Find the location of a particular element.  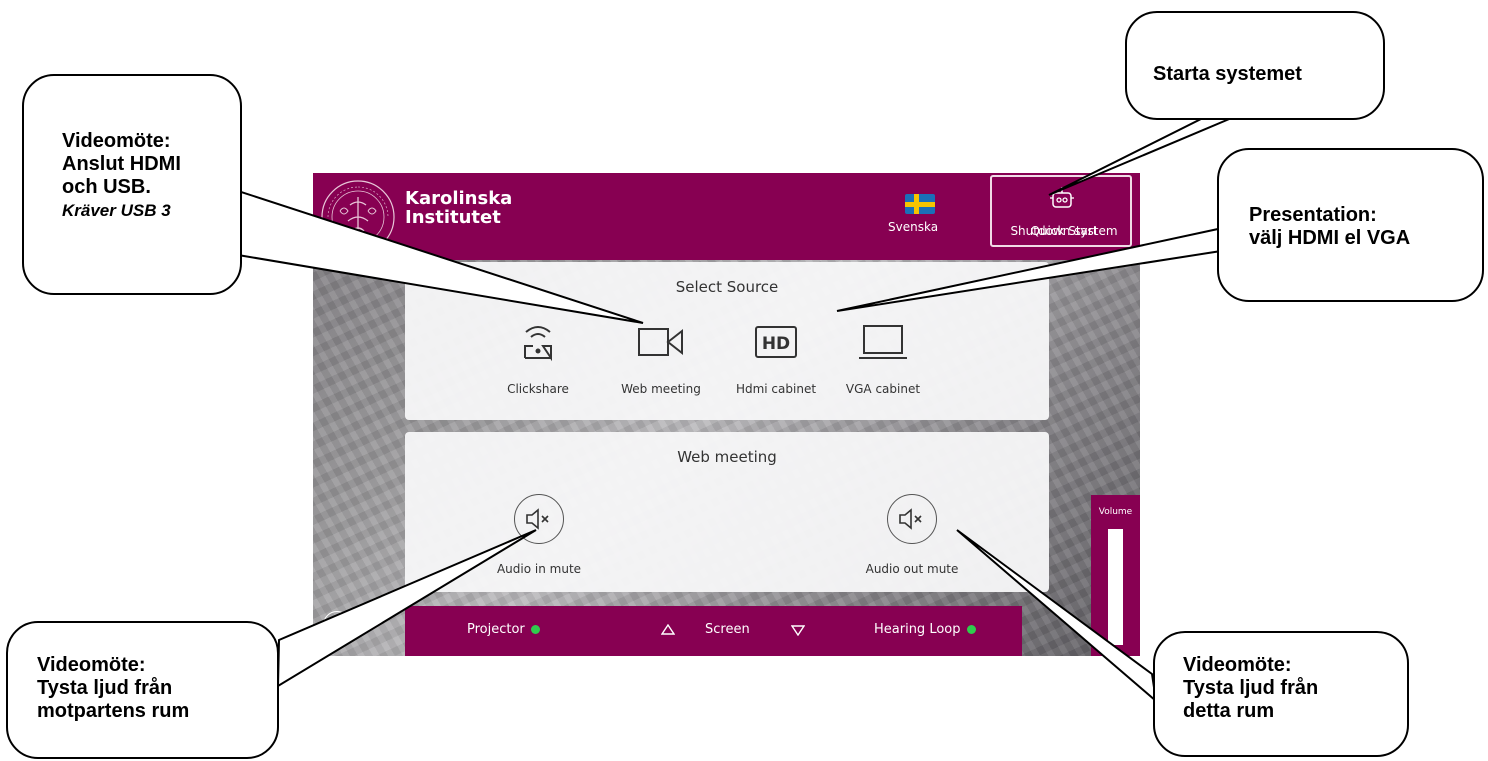

leader-videomote-anslut is located at coordinates (437, 255).